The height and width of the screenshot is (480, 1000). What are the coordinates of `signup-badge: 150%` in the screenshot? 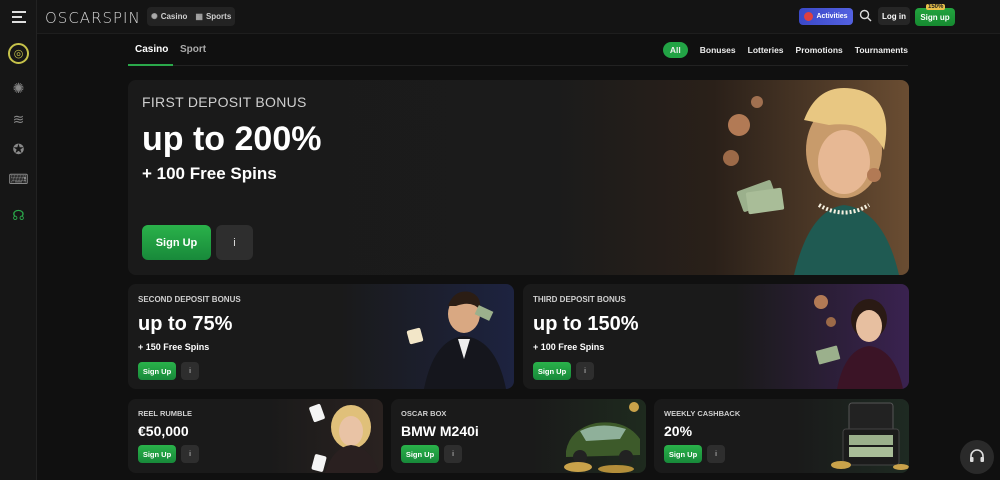 It's located at (936, 7).